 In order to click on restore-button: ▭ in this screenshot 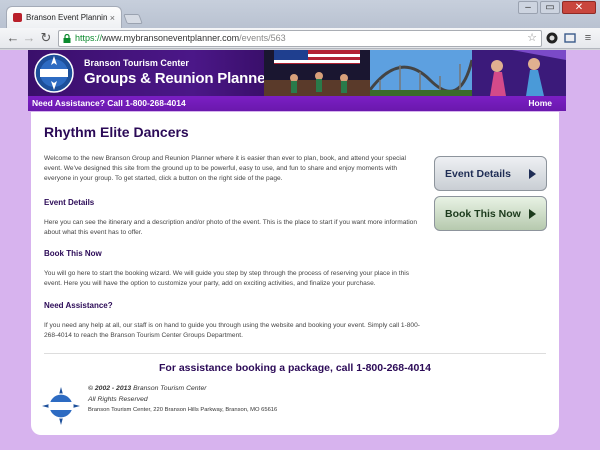, I will do `click(550, 7)`.